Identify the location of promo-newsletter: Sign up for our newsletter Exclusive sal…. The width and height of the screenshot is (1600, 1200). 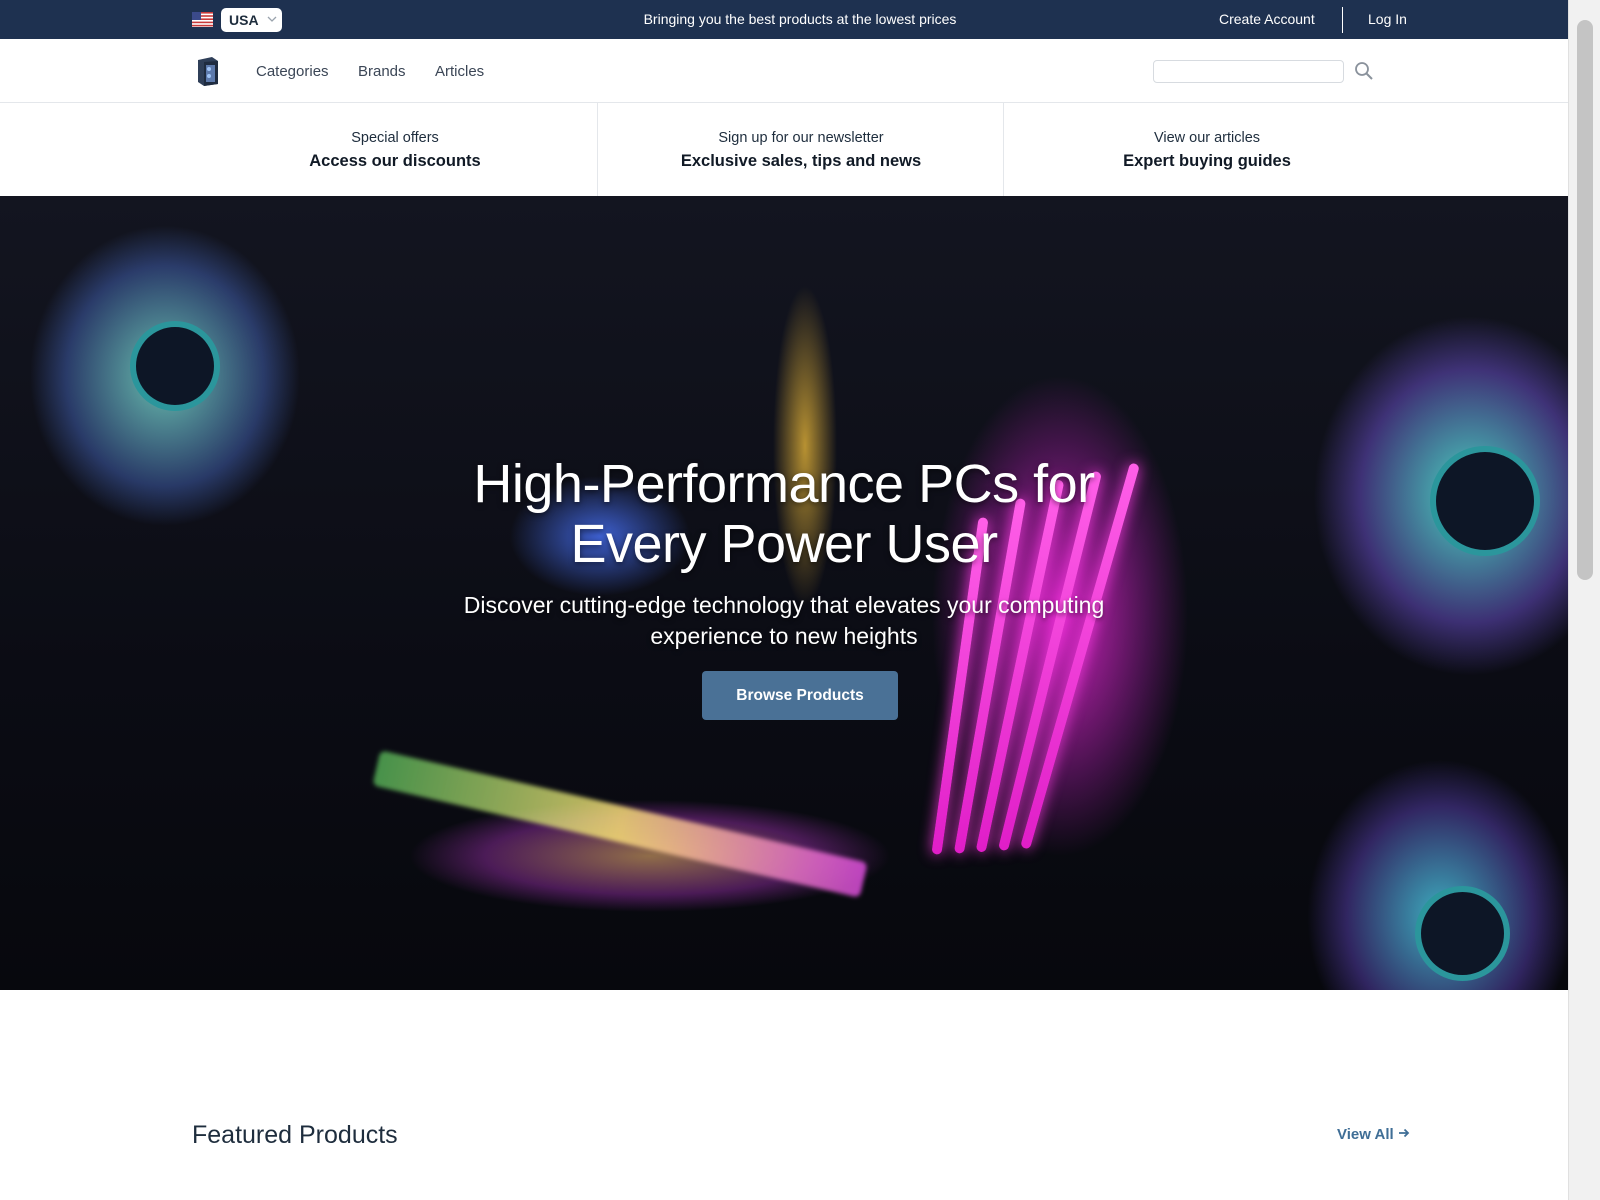
(801, 149).